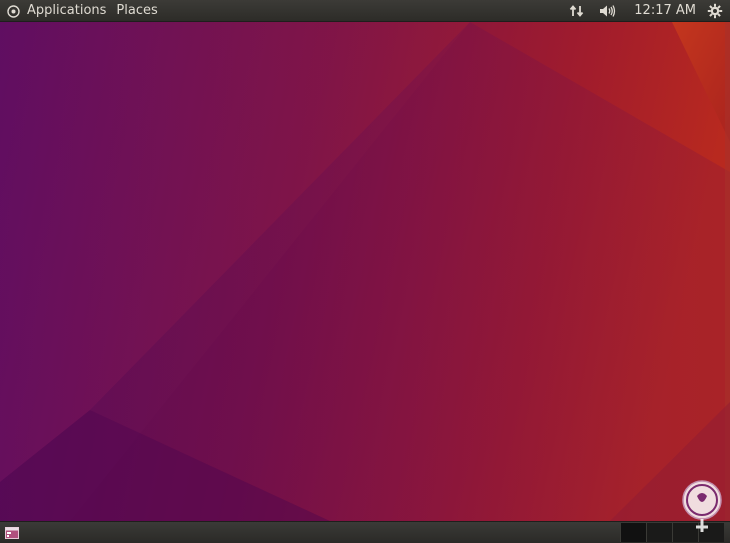 Image resolution: width=730 pixels, height=543 pixels. Describe the element at coordinates (66, 11) in the screenshot. I see `applications-menu: Applications` at that location.